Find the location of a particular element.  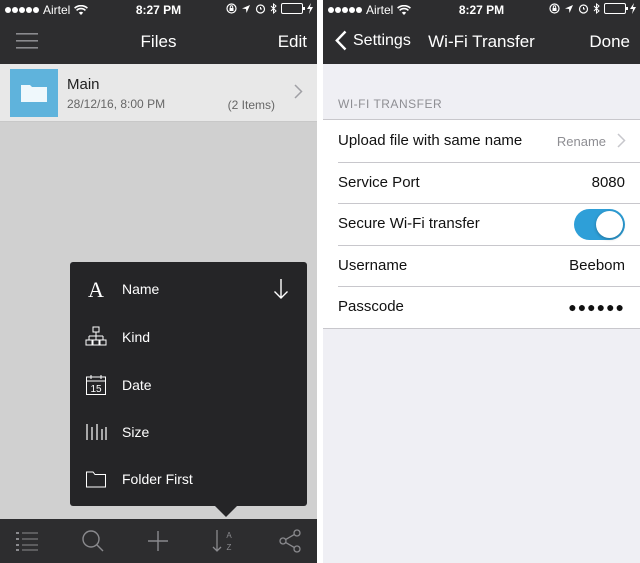

passcode-value: ●●●●●● is located at coordinates (596, 307).